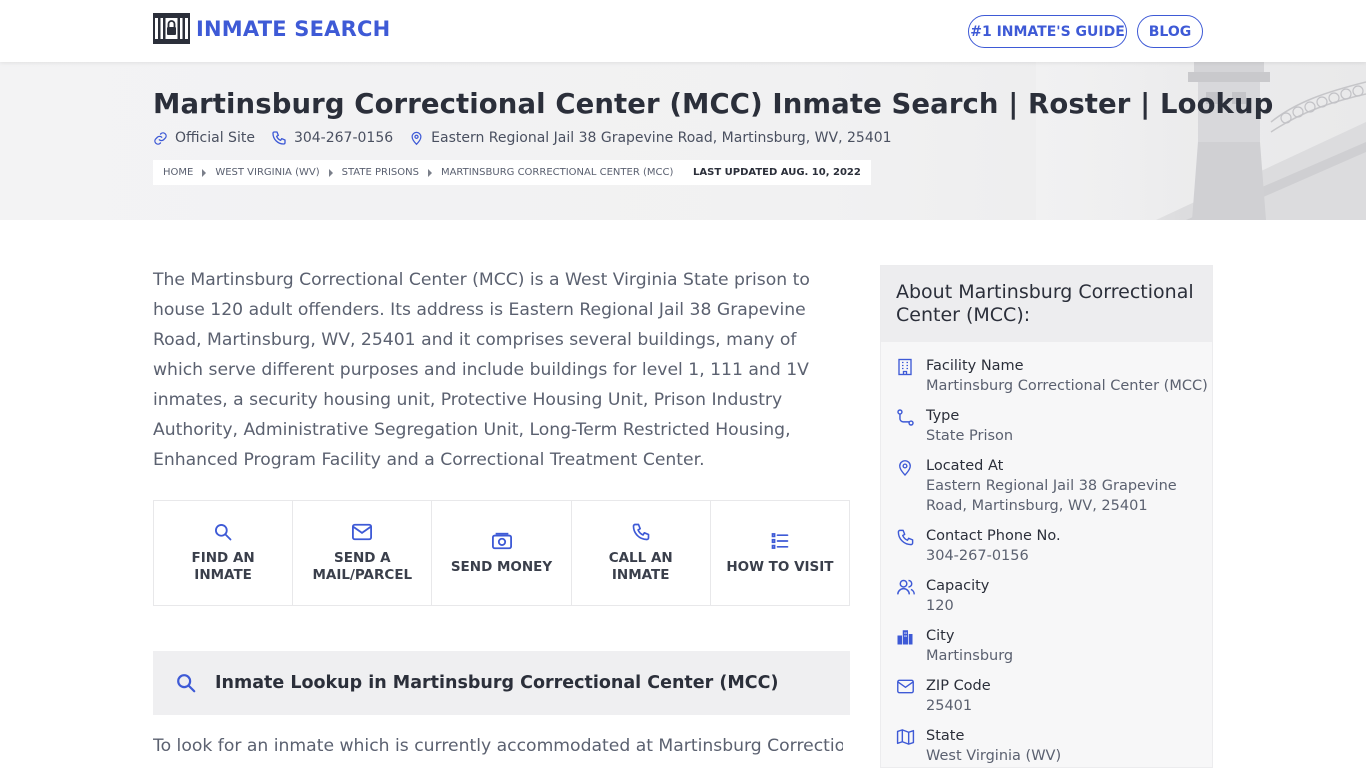 Image resolution: width=1366 pixels, height=768 pixels. Describe the element at coordinates (160, 138) in the screenshot. I see `link-icon` at that location.